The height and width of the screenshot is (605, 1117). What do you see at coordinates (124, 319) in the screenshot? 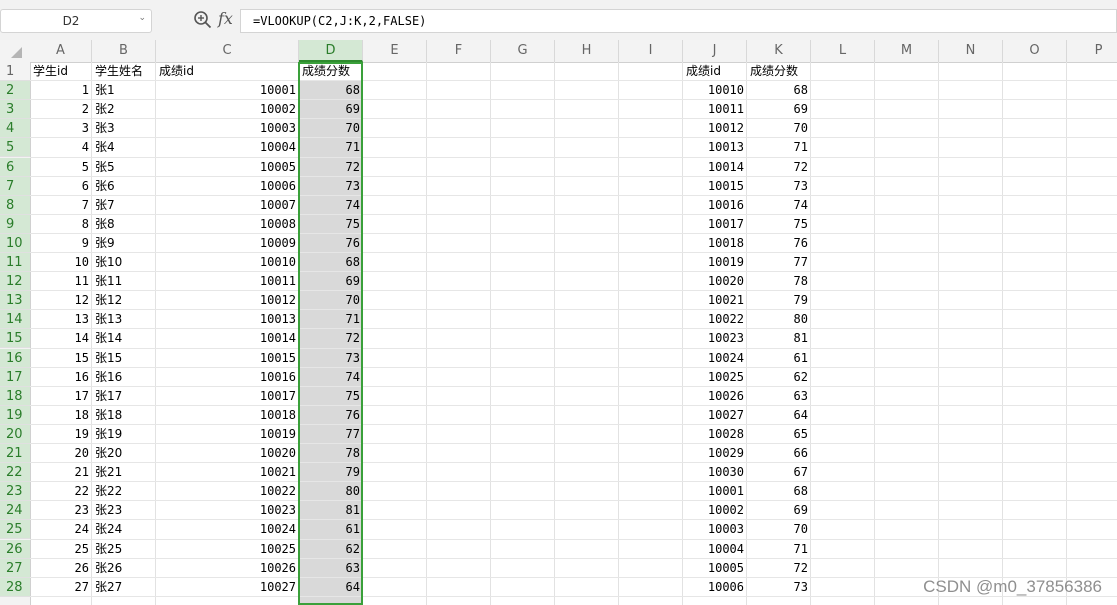
I see `cell-b14: 张13` at bounding box center [124, 319].